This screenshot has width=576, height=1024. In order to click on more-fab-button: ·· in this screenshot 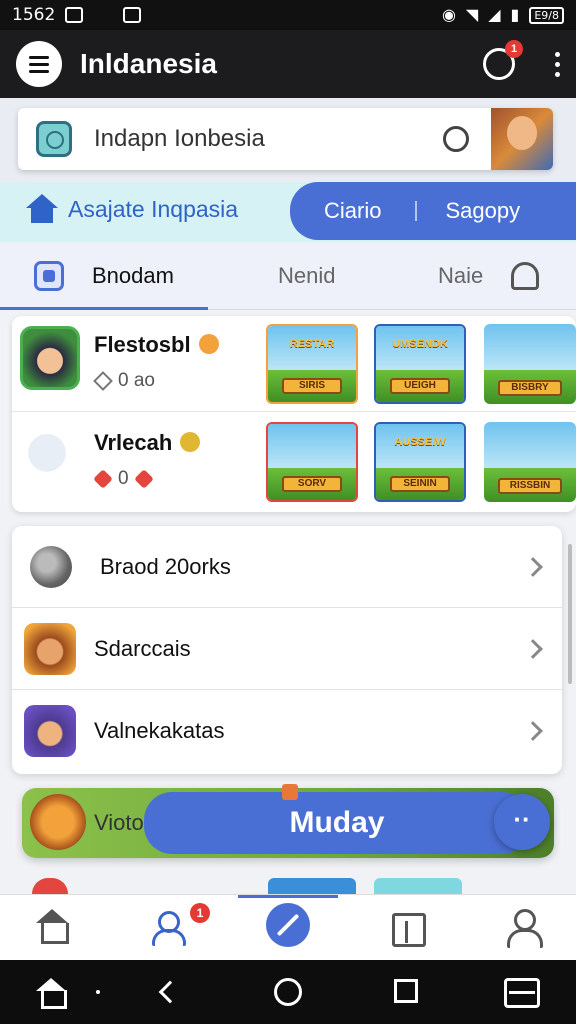, I will do `click(522, 822)`.